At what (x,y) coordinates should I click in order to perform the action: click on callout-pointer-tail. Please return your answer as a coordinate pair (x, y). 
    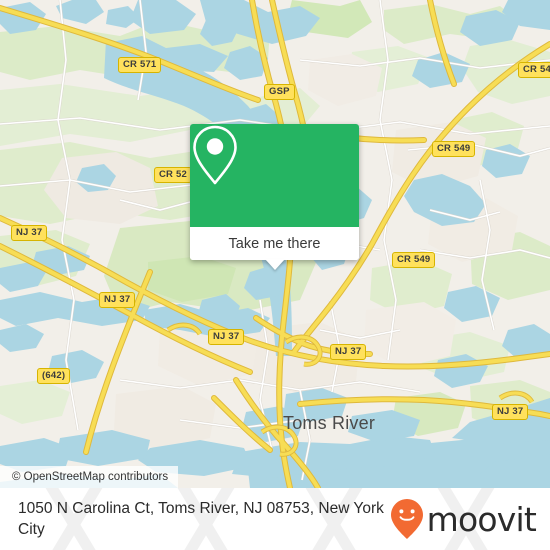
    Looking at the image, I should click on (274, 264).